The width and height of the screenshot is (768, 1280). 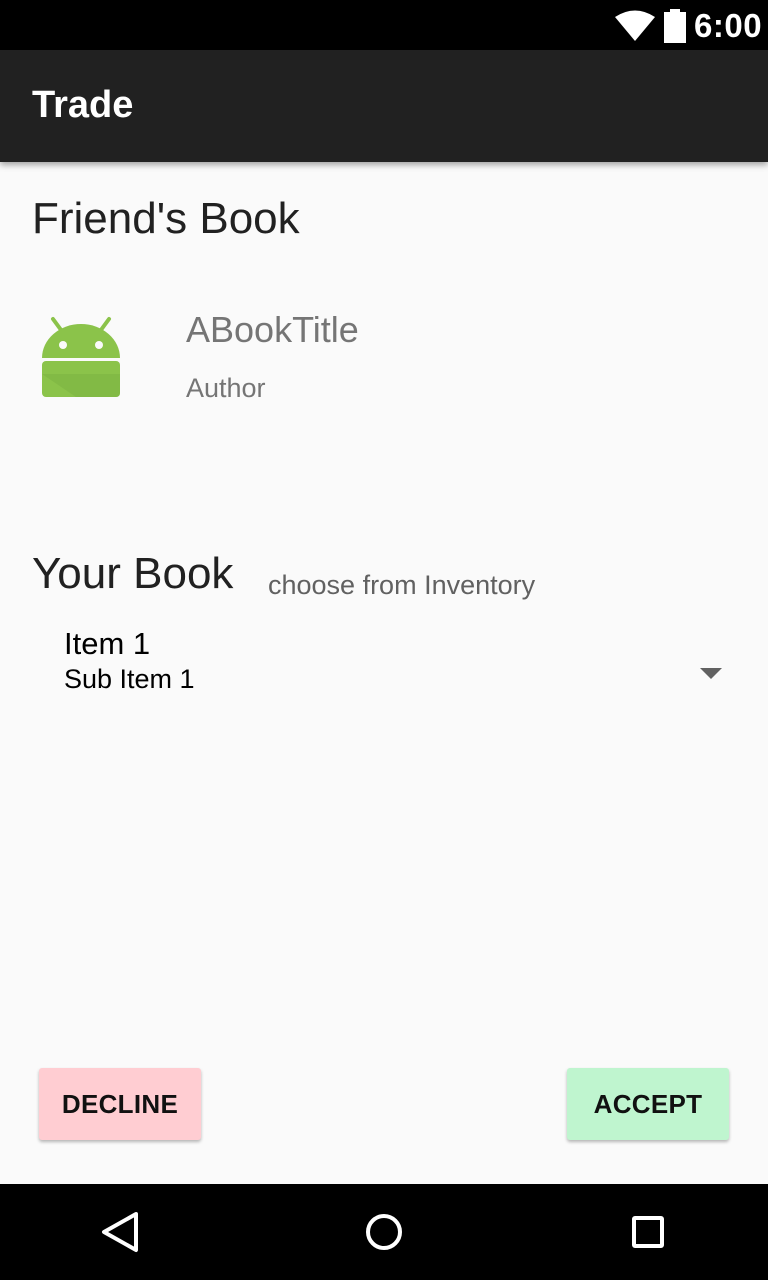 I want to click on friends-book-heading: Friend's Book, so click(x=166, y=218).